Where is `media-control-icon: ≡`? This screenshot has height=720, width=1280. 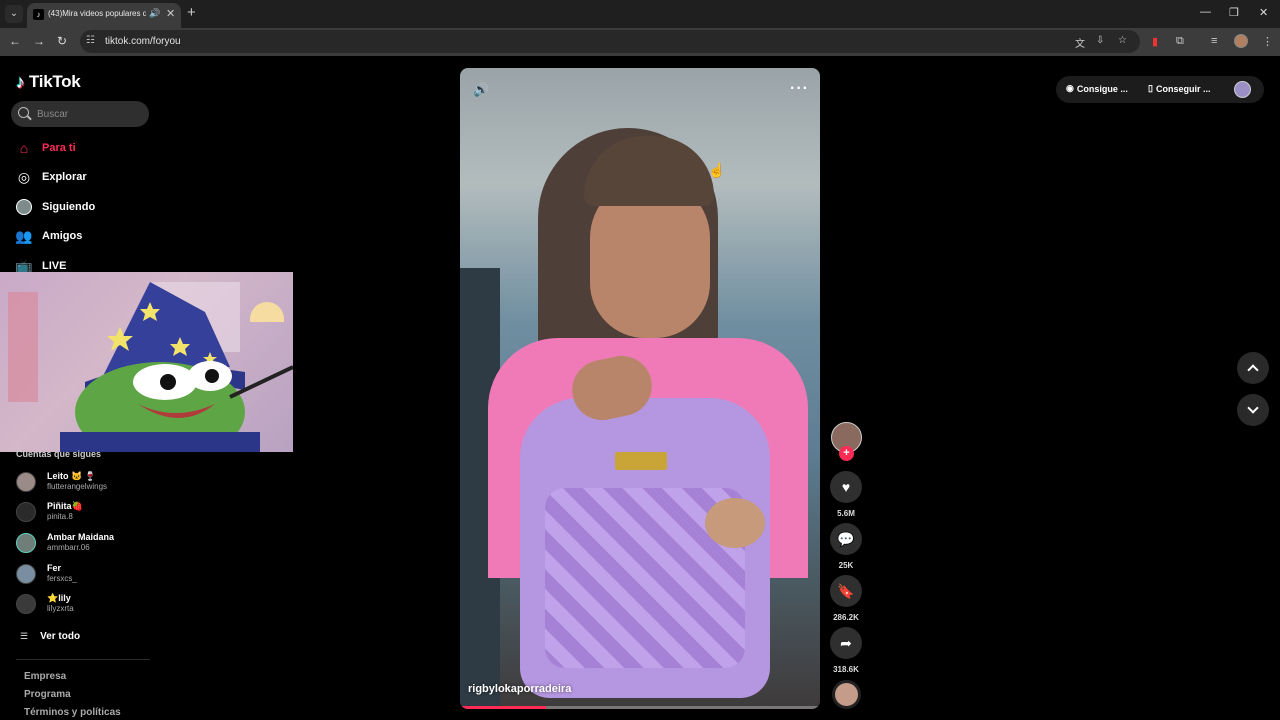 media-control-icon: ≡ is located at coordinates (1214, 41).